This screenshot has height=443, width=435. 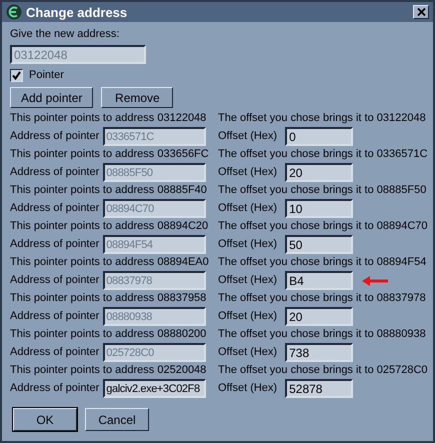 What do you see at coordinates (46, 75) in the screenshot?
I see `checkbox-label: Pointer` at bounding box center [46, 75].